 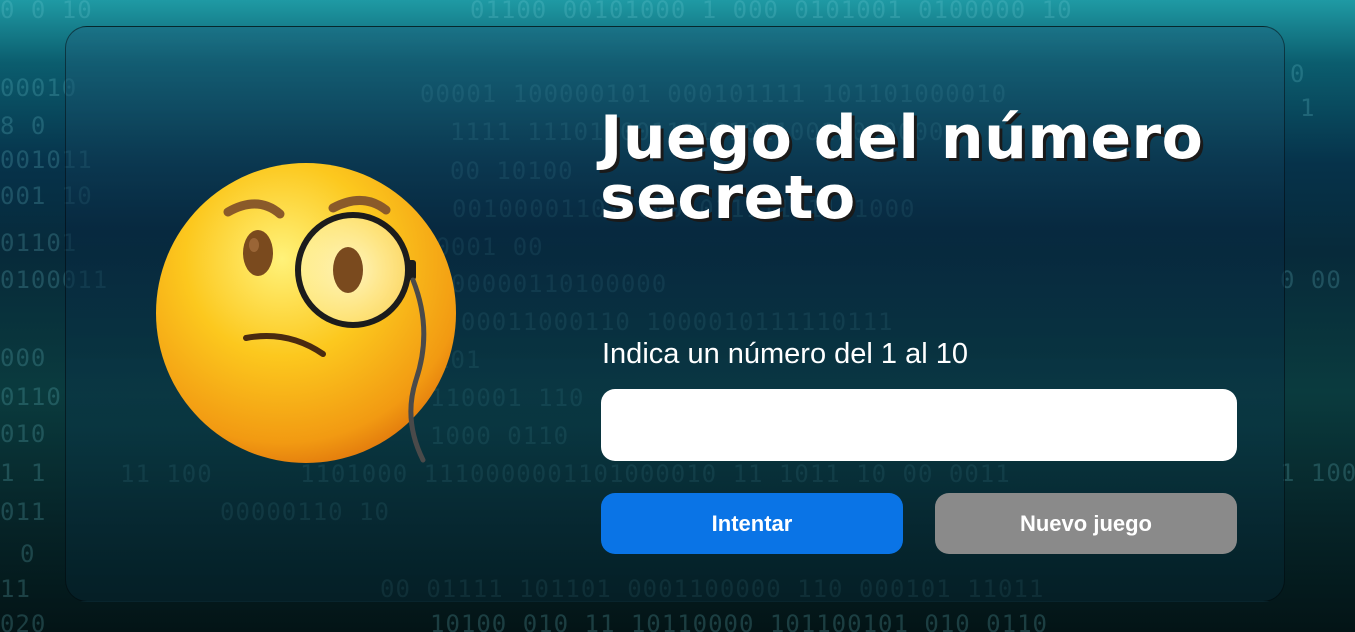 What do you see at coordinates (902, 168) in the screenshot?
I see `page-title: Juego del número secreto` at bounding box center [902, 168].